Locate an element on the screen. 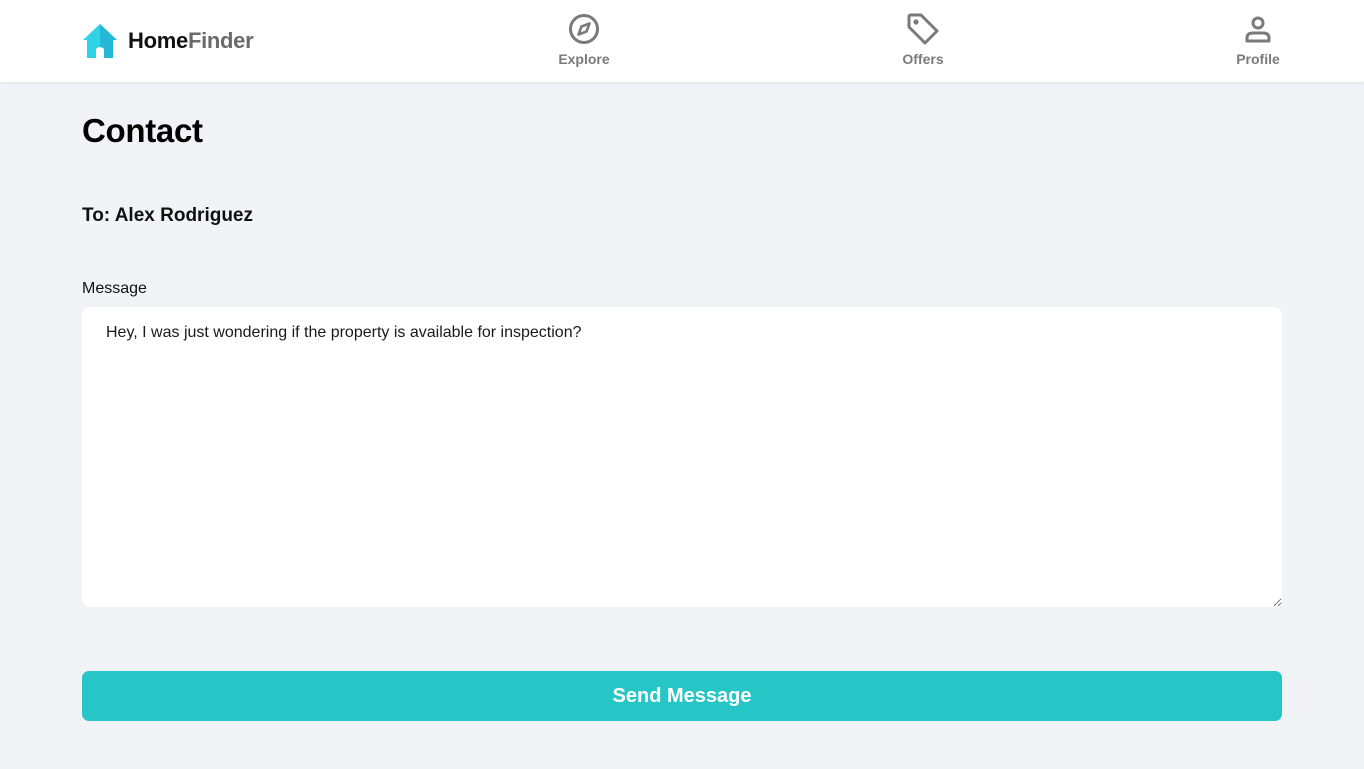 The image size is (1364, 769). brand-name: HomeFinder is located at coordinates (191, 40).